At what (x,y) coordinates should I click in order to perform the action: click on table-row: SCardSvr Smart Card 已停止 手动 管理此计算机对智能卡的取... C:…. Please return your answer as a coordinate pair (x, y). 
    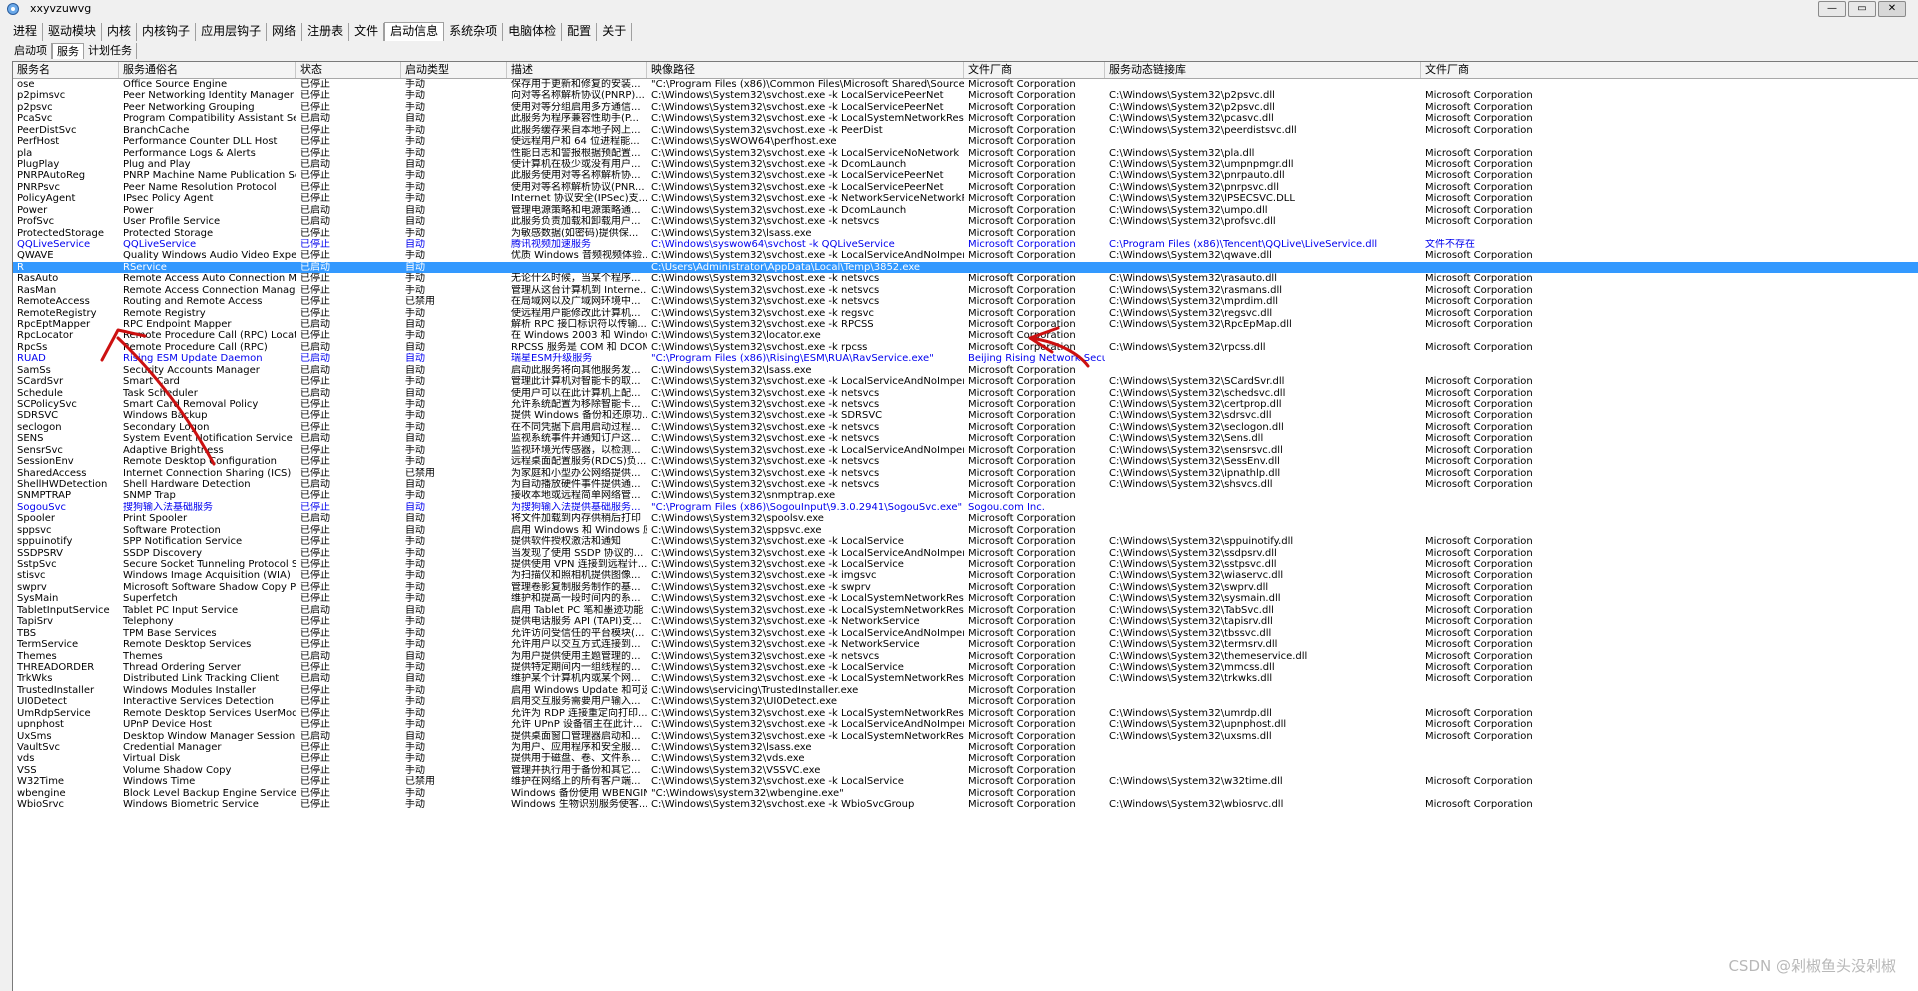
    Looking at the image, I should click on (965, 381).